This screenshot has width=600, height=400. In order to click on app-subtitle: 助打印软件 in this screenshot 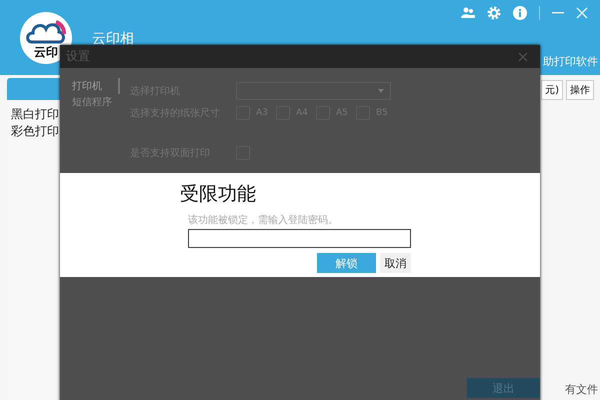, I will do `click(571, 61)`.